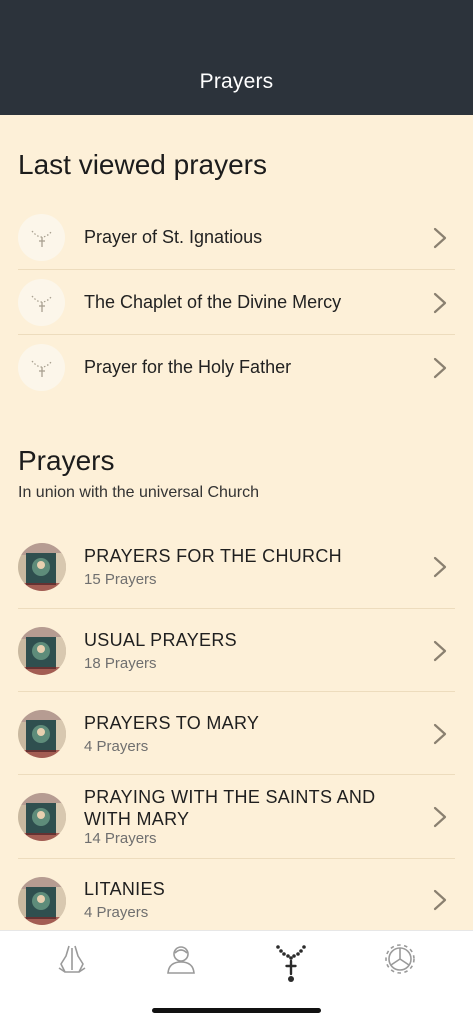 The height and width of the screenshot is (1024, 473). What do you see at coordinates (213, 302) in the screenshot?
I see `last-viewed-label: The Chaplet of the Divine Mercy` at bounding box center [213, 302].